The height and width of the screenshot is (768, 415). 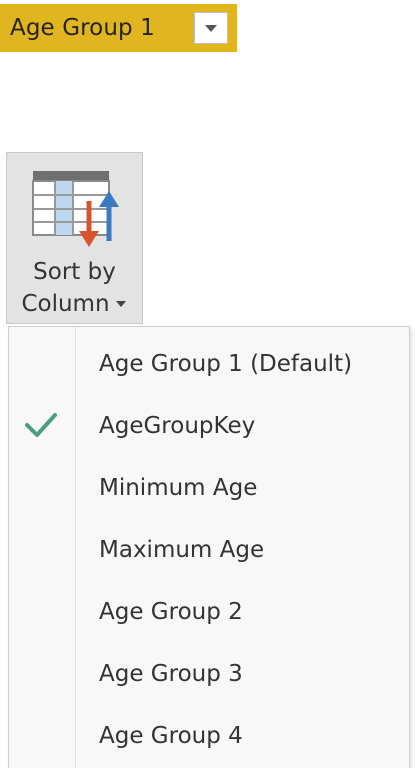 What do you see at coordinates (226, 364) in the screenshot?
I see `menu-item-label: Age Group 1 (Default)` at bounding box center [226, 364].